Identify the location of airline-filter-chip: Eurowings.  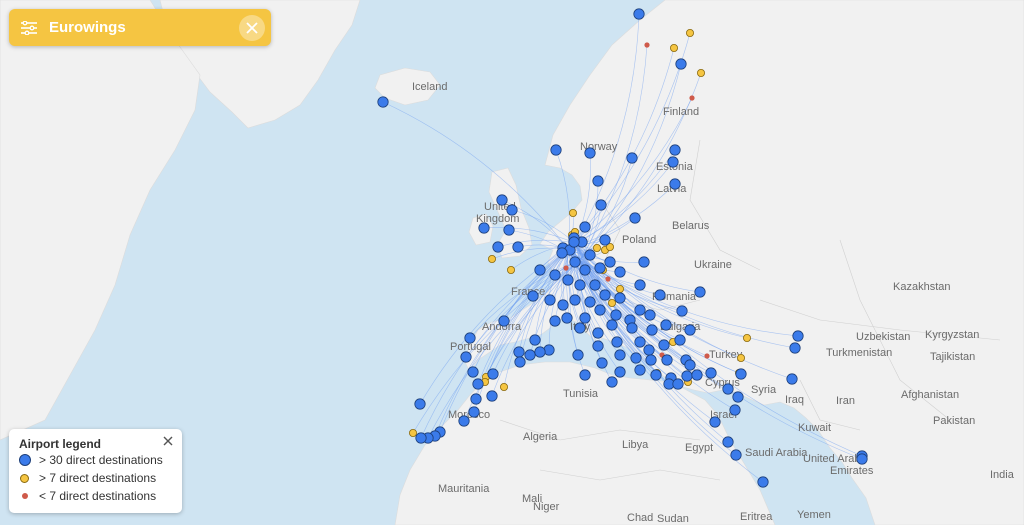
(140, 27).